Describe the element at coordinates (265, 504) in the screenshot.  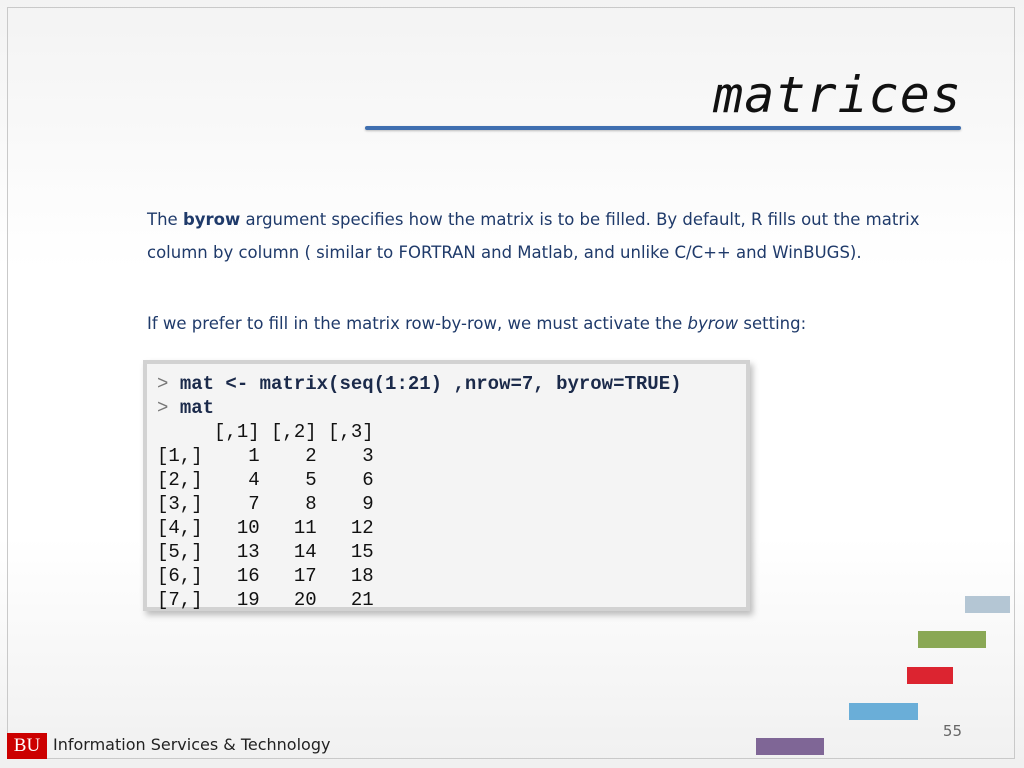
I see `output-row: [3,] 7 8 9` at that location.